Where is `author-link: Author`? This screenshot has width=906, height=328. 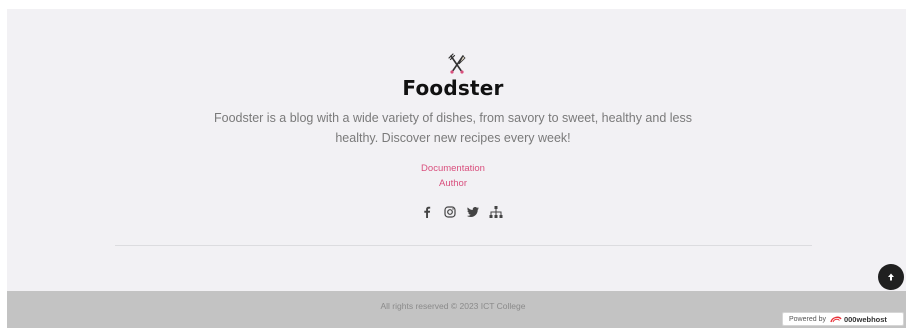 author-link: Author is located at coordinates (453, 183).